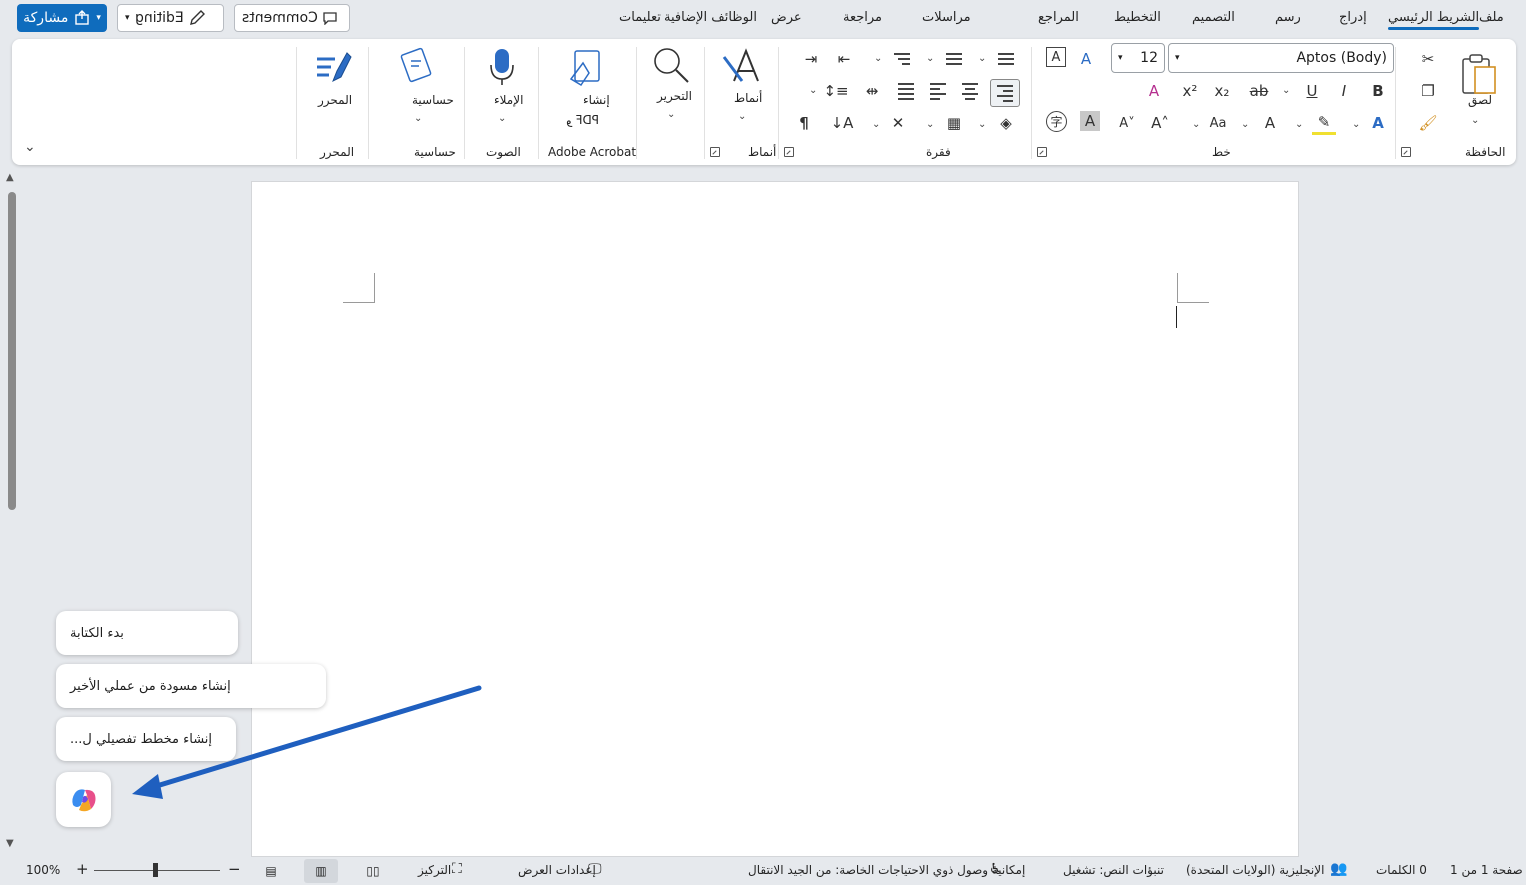  Describe the element at coordinates (640, 17) in the screenshot. I see `tab-help: تعليمات` at that location.